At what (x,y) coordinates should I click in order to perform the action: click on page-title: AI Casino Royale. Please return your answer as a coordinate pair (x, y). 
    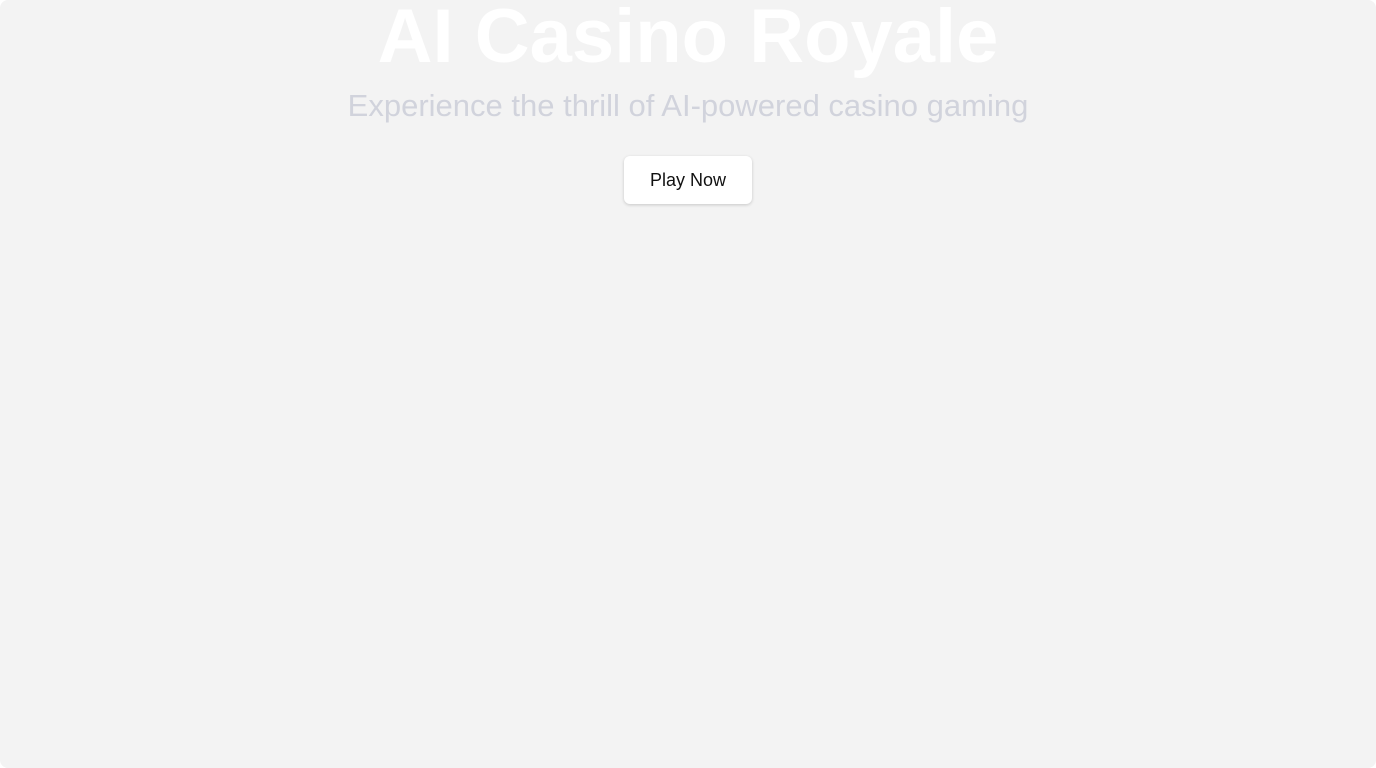
    Looking at the image, I should click on (688, 39).